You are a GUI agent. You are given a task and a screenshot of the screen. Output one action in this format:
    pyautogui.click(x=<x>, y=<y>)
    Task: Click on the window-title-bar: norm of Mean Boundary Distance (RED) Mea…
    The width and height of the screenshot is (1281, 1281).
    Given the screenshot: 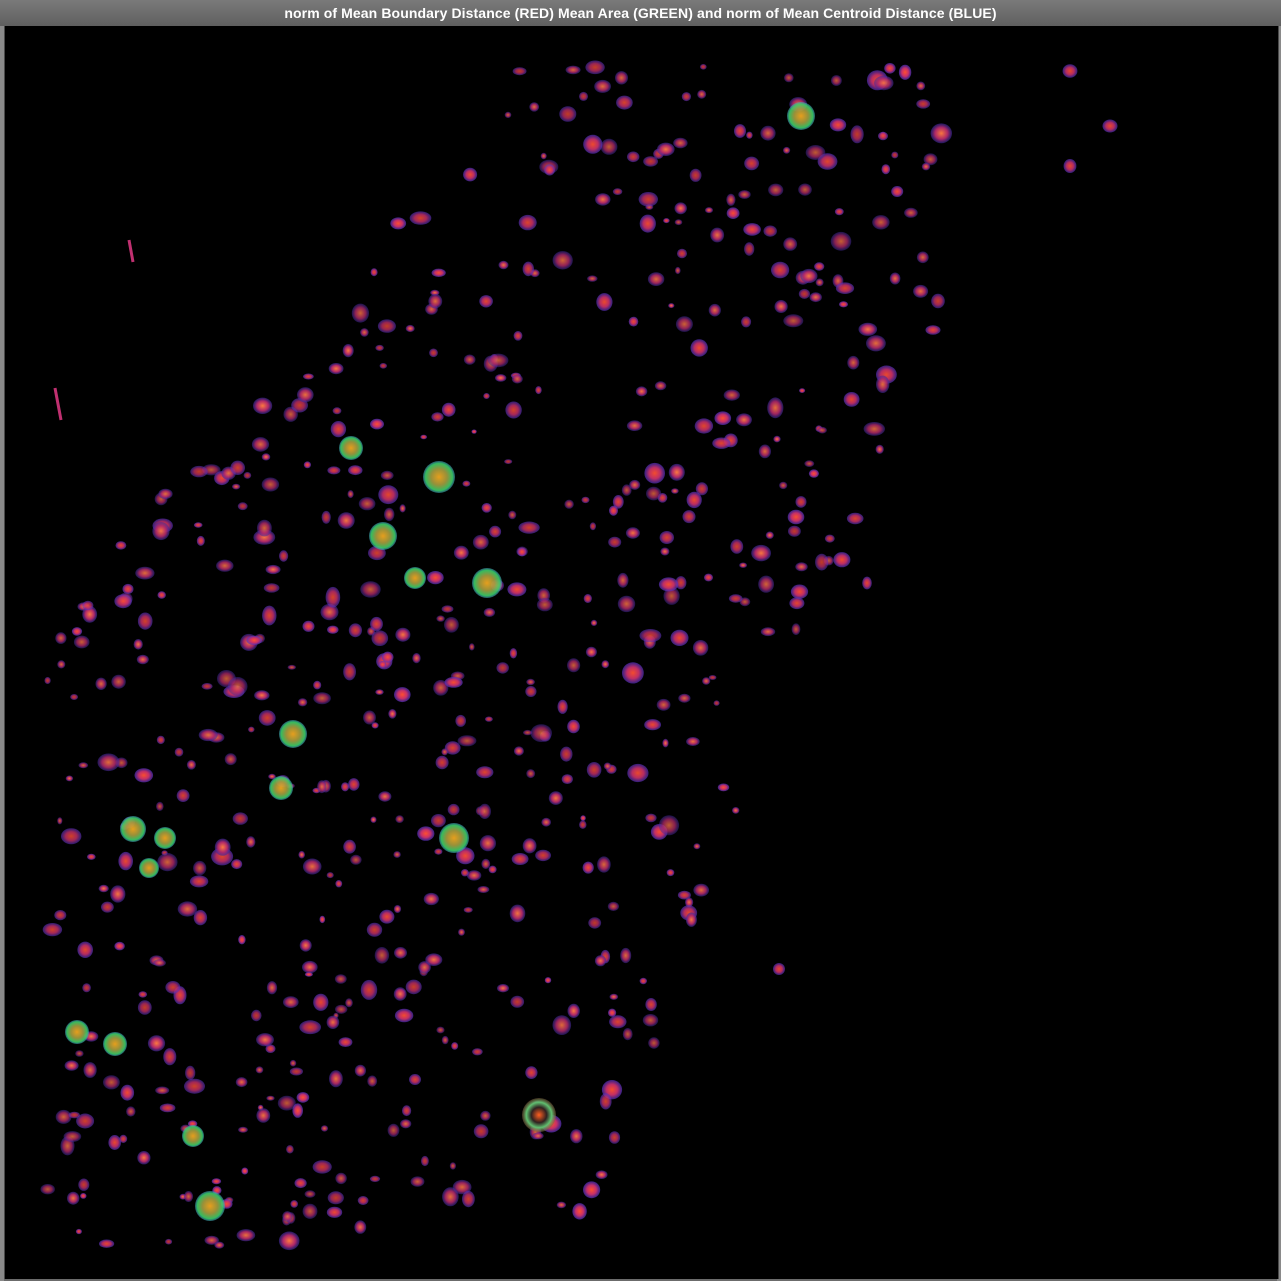 What is the action you would take?
    pyautogui.click(x=640, y=13)
    